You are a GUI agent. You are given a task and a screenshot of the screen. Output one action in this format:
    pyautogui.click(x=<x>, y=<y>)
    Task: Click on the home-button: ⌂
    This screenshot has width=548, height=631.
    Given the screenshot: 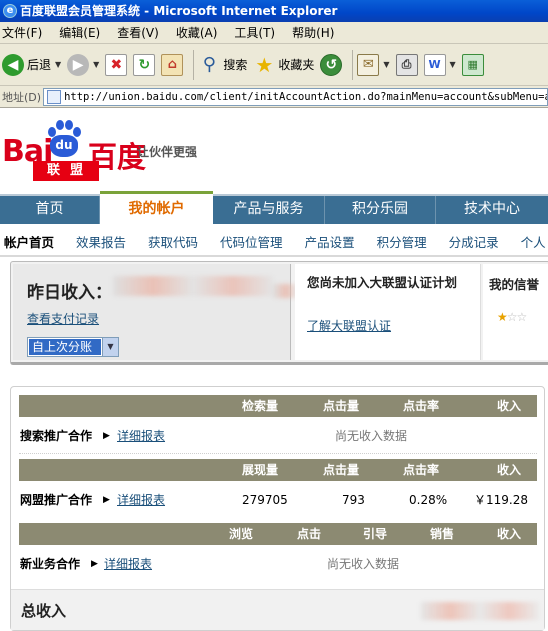 What is the action you would take?
    pyautogui.click(x=172, y=65)
    